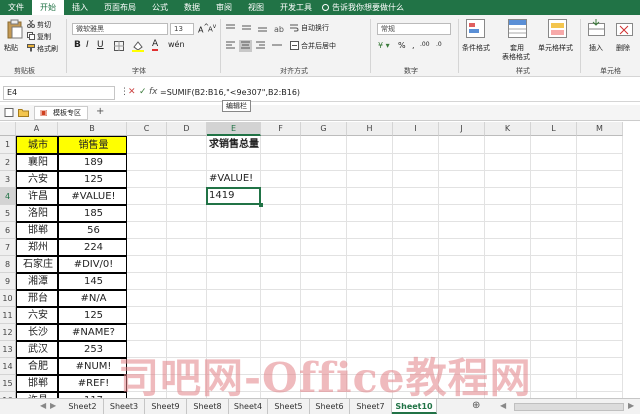  What do you see at coordinates (182, 29) in the screenshot?
I see `font-size-select: 13` at bounding box center [182, 29].